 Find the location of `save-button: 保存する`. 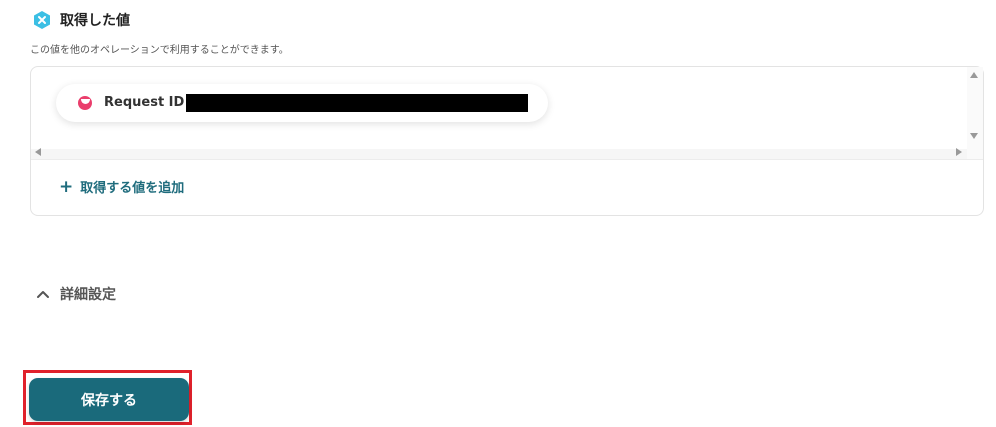

save-button: 保存する is located at coordinates (109, 399).